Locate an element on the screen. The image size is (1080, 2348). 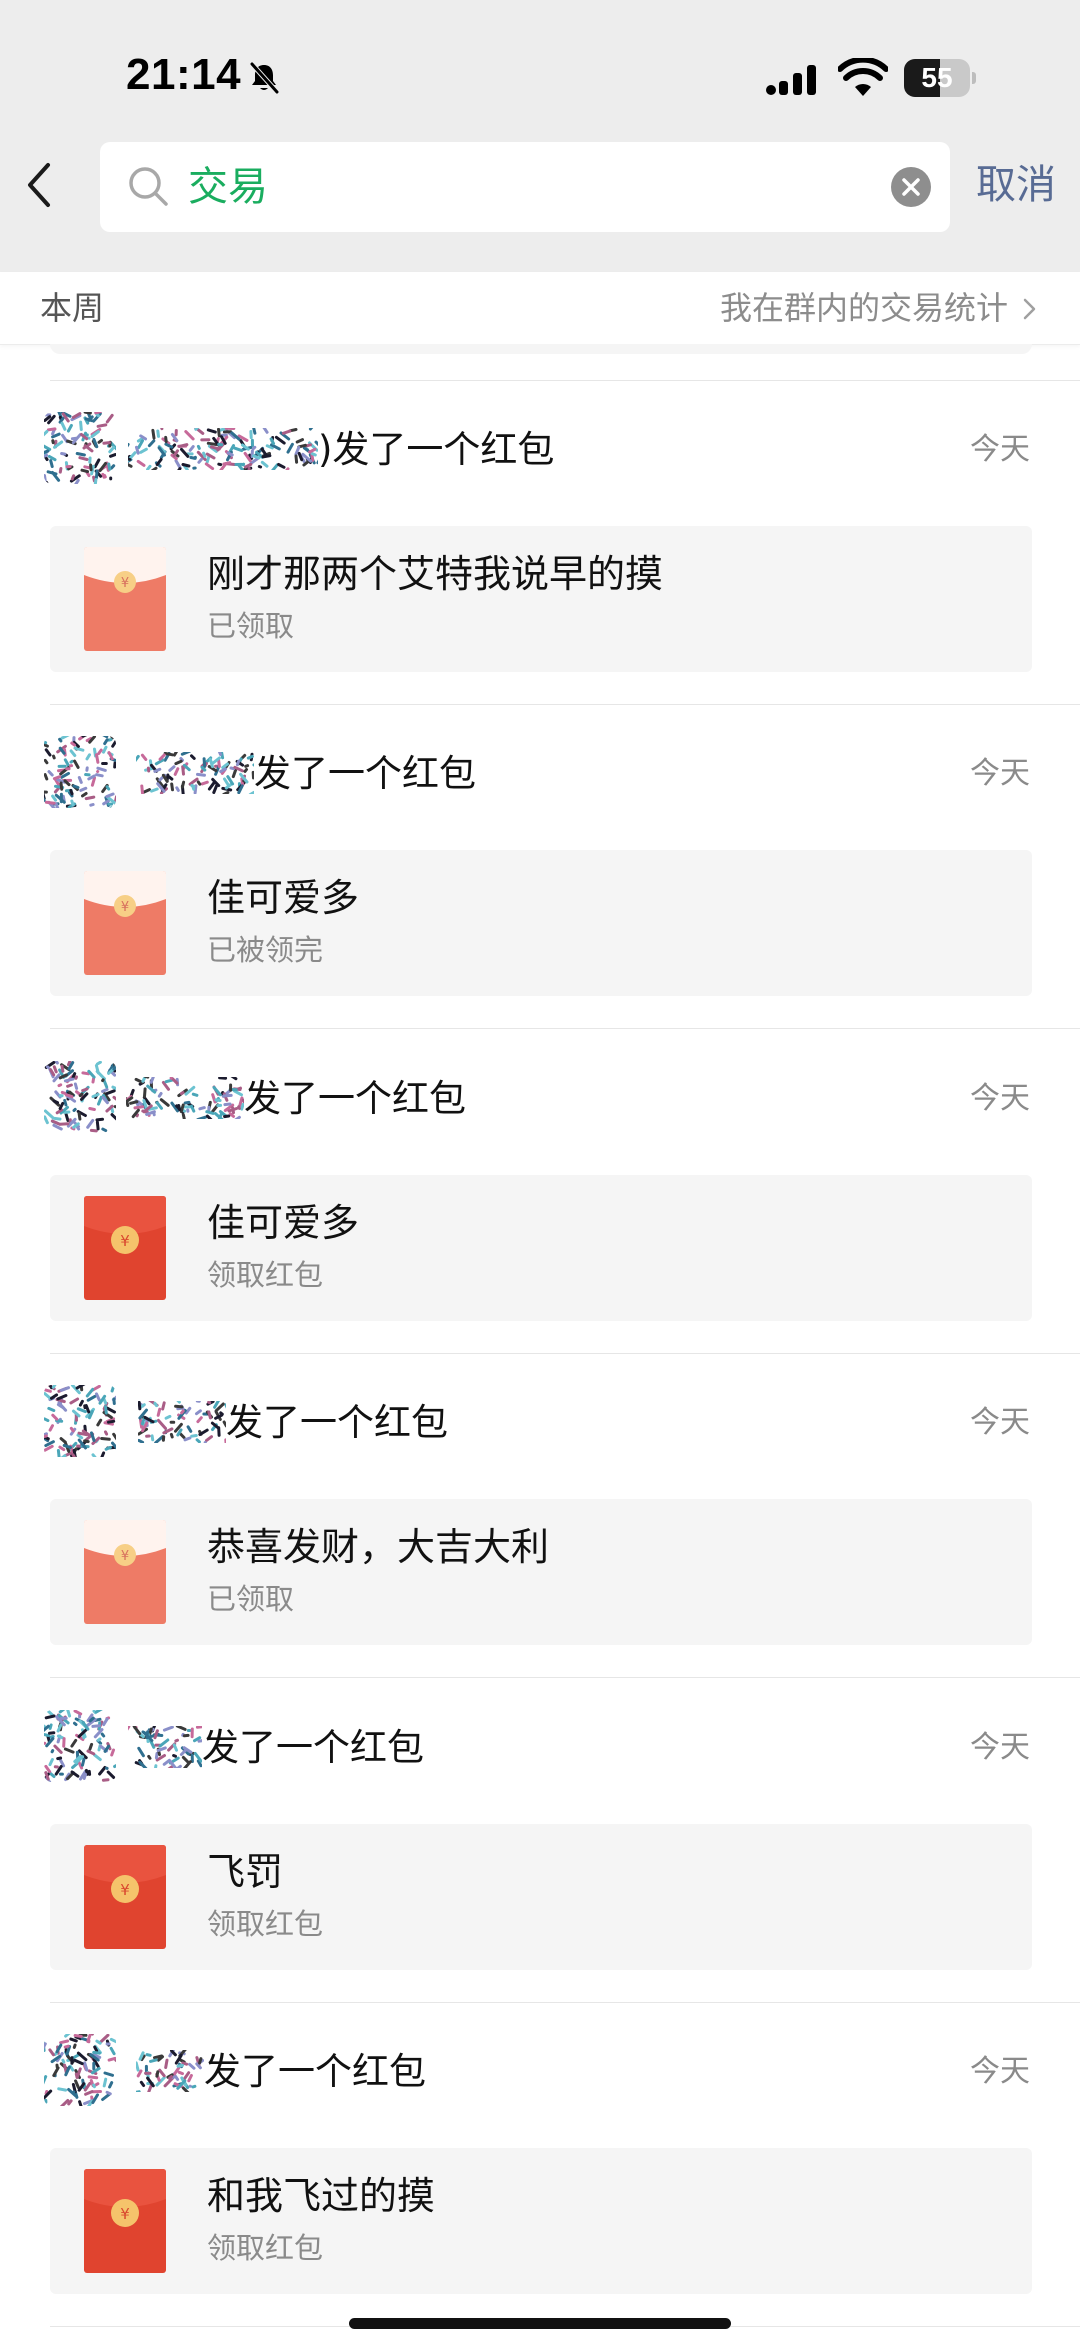
red-packet-card: ¥ 刚才那两个艾特我说早的摸已领取 is located at coordinates (541, 599).